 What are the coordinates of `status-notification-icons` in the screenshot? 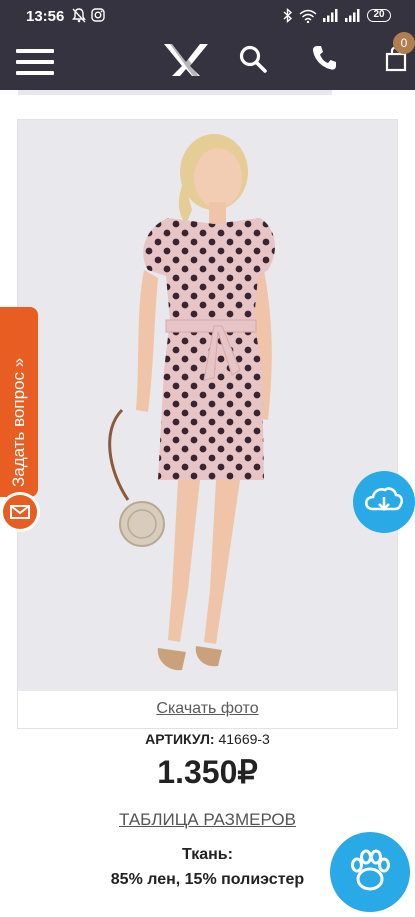 It's located at (88, 15).